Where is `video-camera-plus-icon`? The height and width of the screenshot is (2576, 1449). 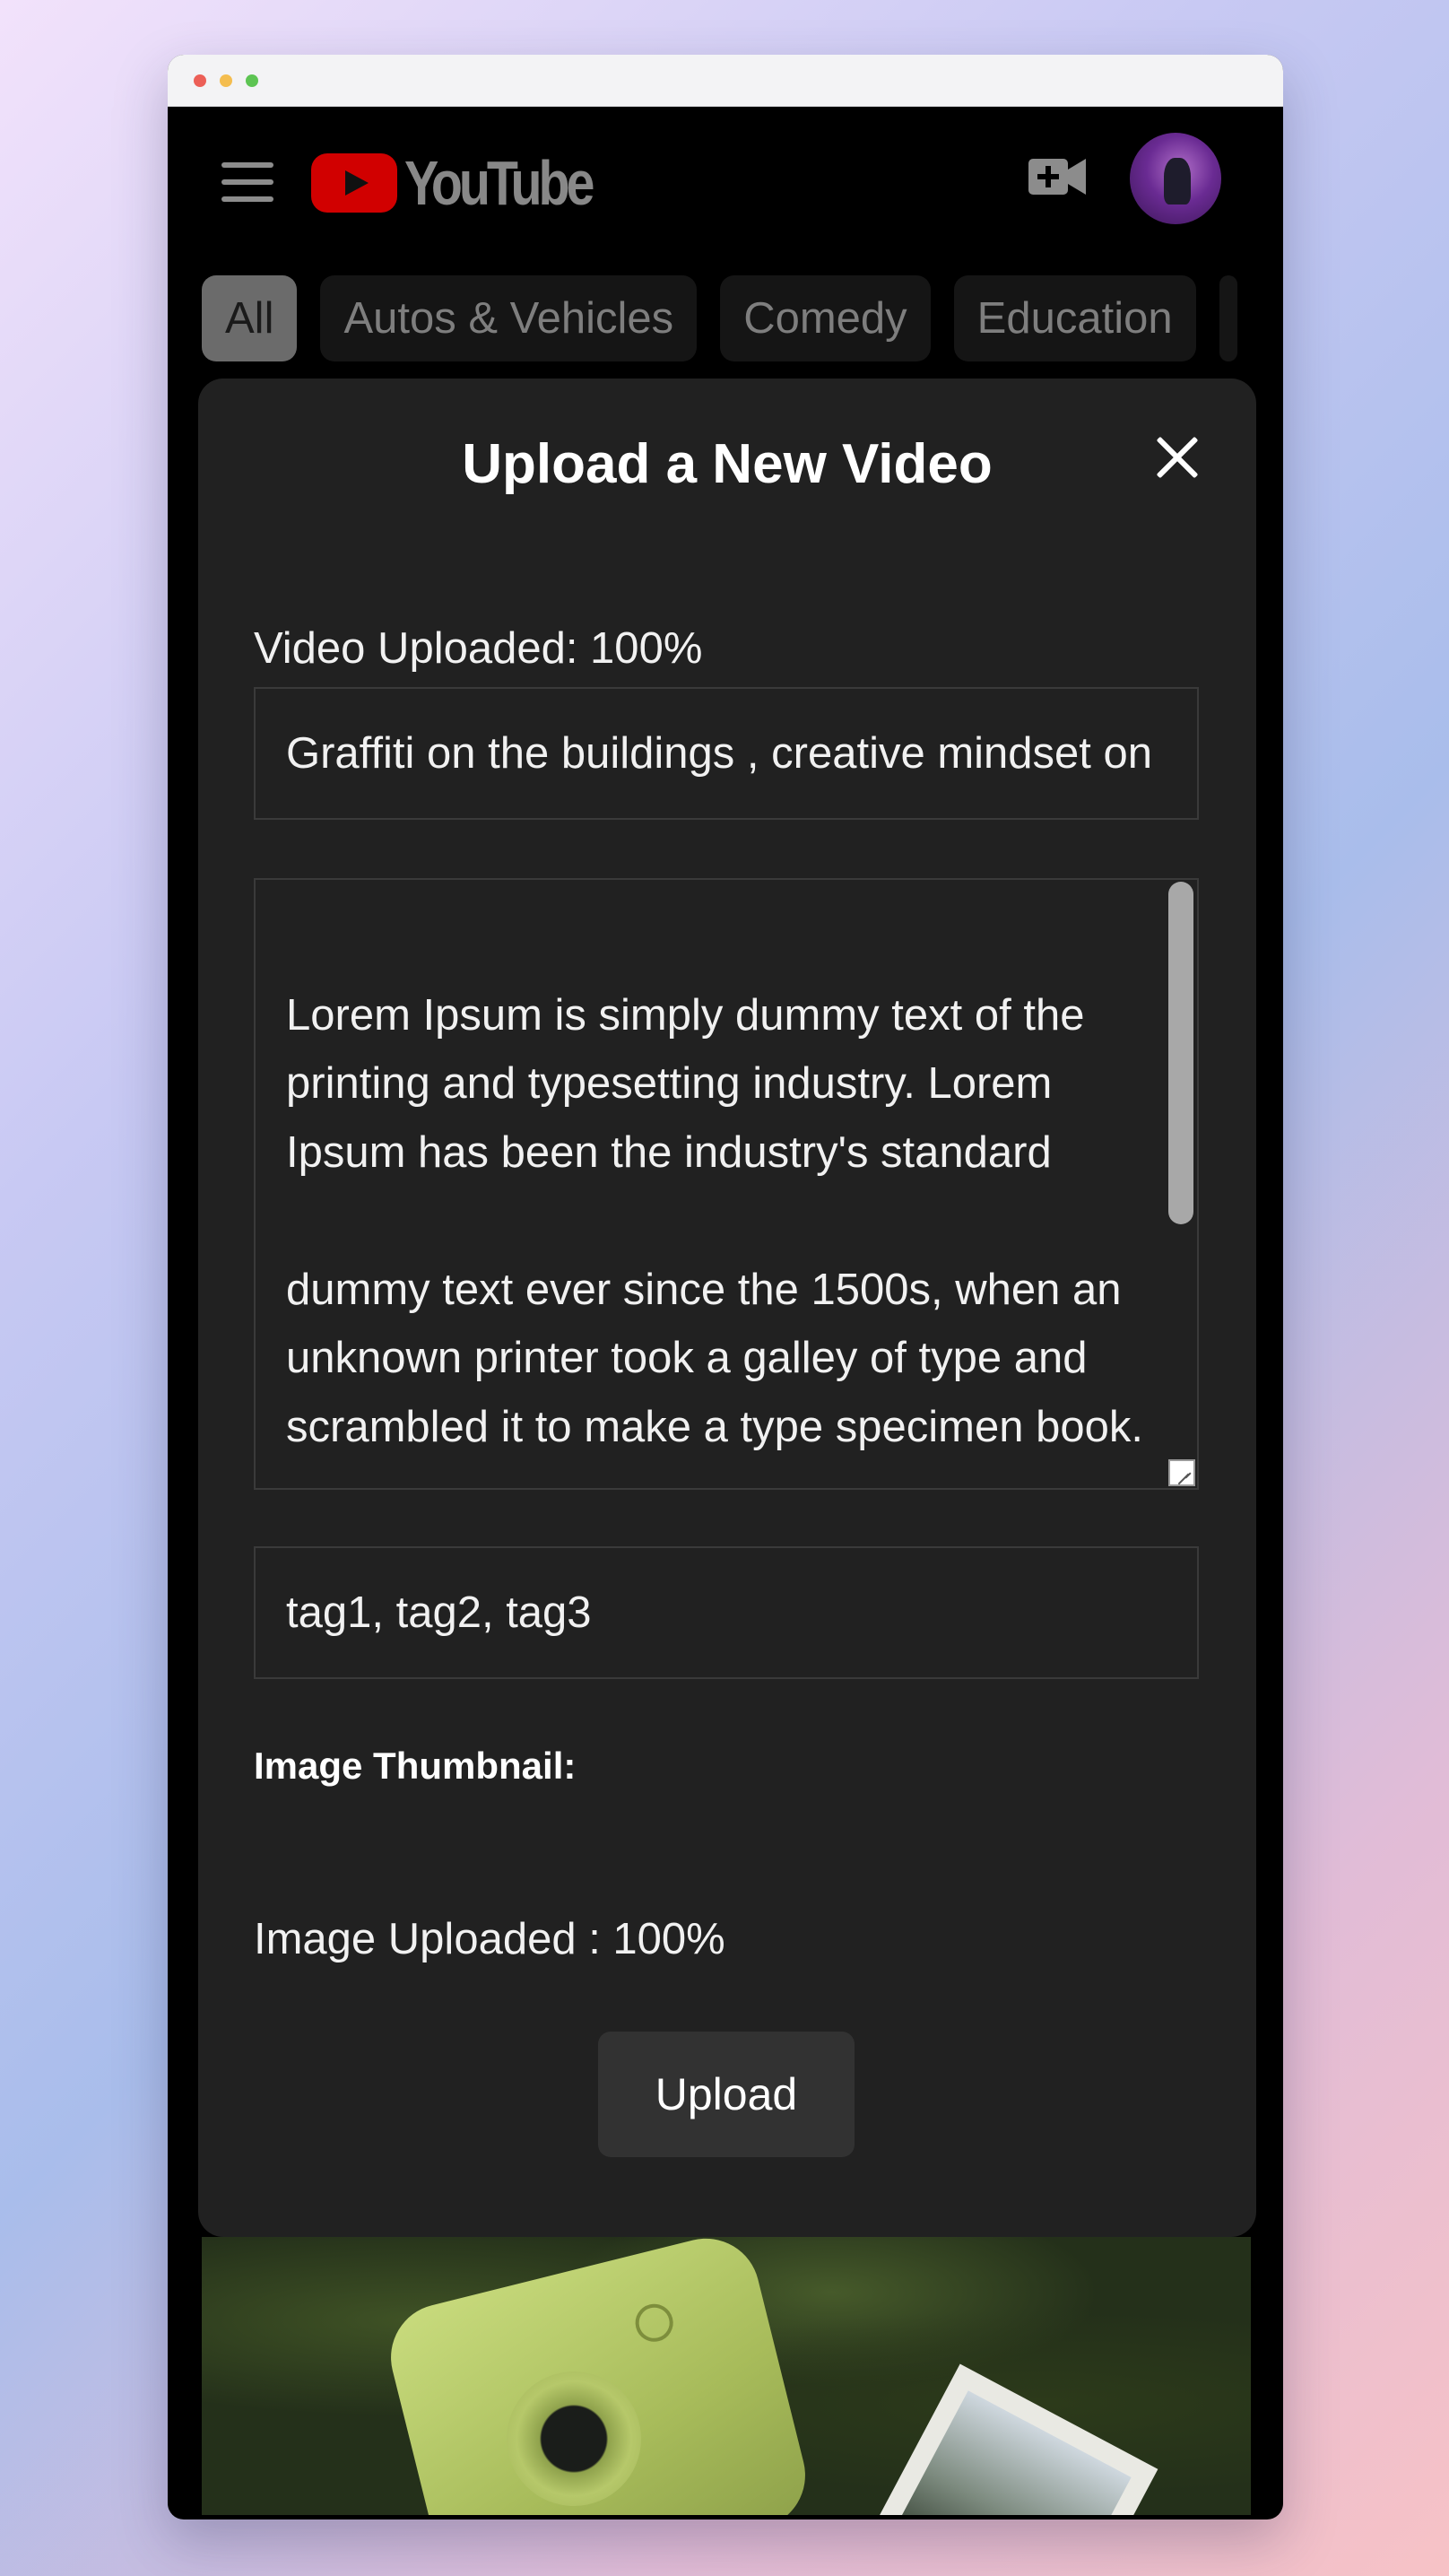 video-camera-plus-icon is located at coordinates (1057, 176).